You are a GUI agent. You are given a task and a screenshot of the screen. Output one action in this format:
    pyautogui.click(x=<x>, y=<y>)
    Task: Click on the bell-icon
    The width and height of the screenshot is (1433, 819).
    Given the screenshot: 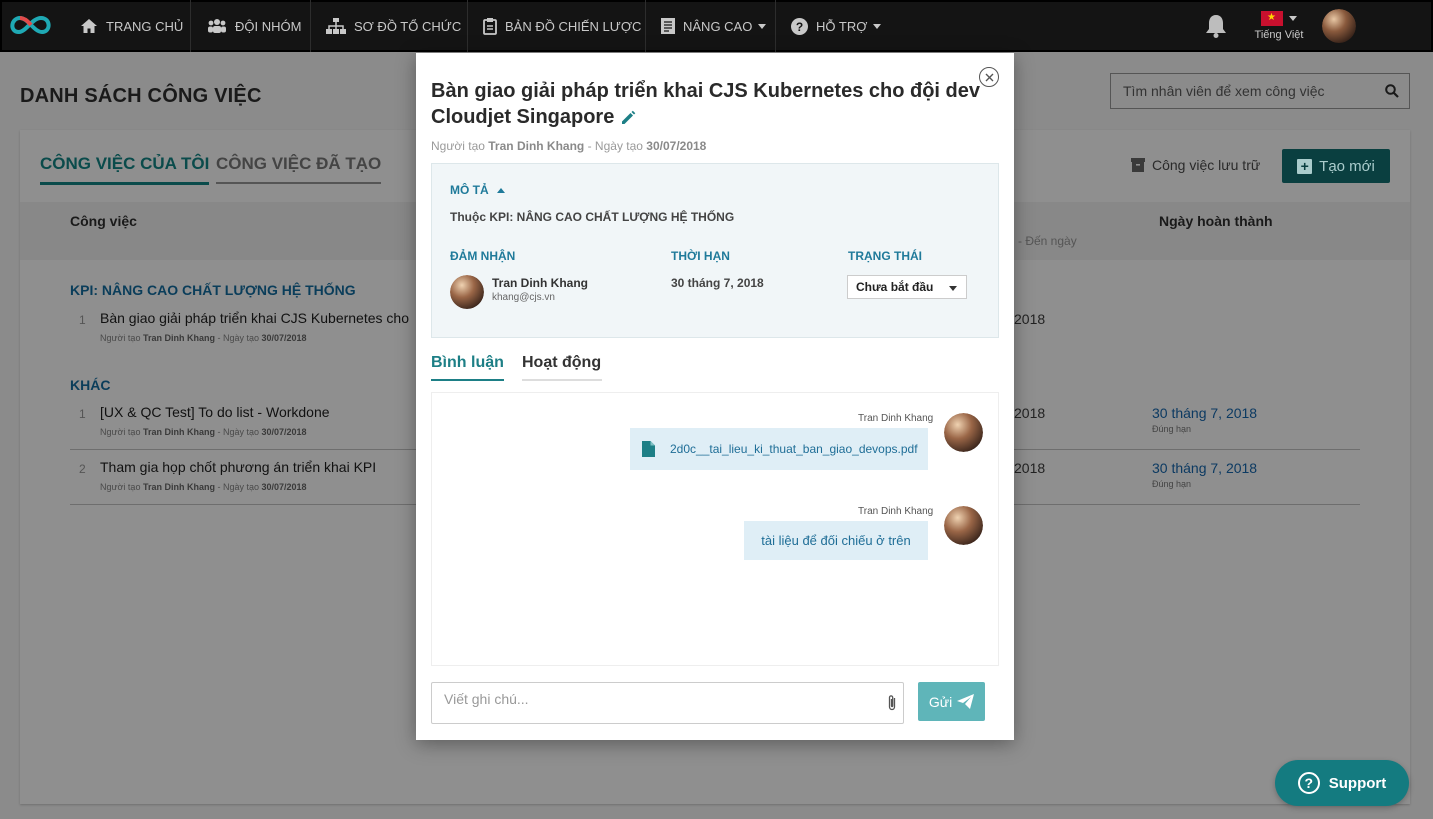 What is the action you would take?
    pyautogui.click(x=1216, y=26)
    